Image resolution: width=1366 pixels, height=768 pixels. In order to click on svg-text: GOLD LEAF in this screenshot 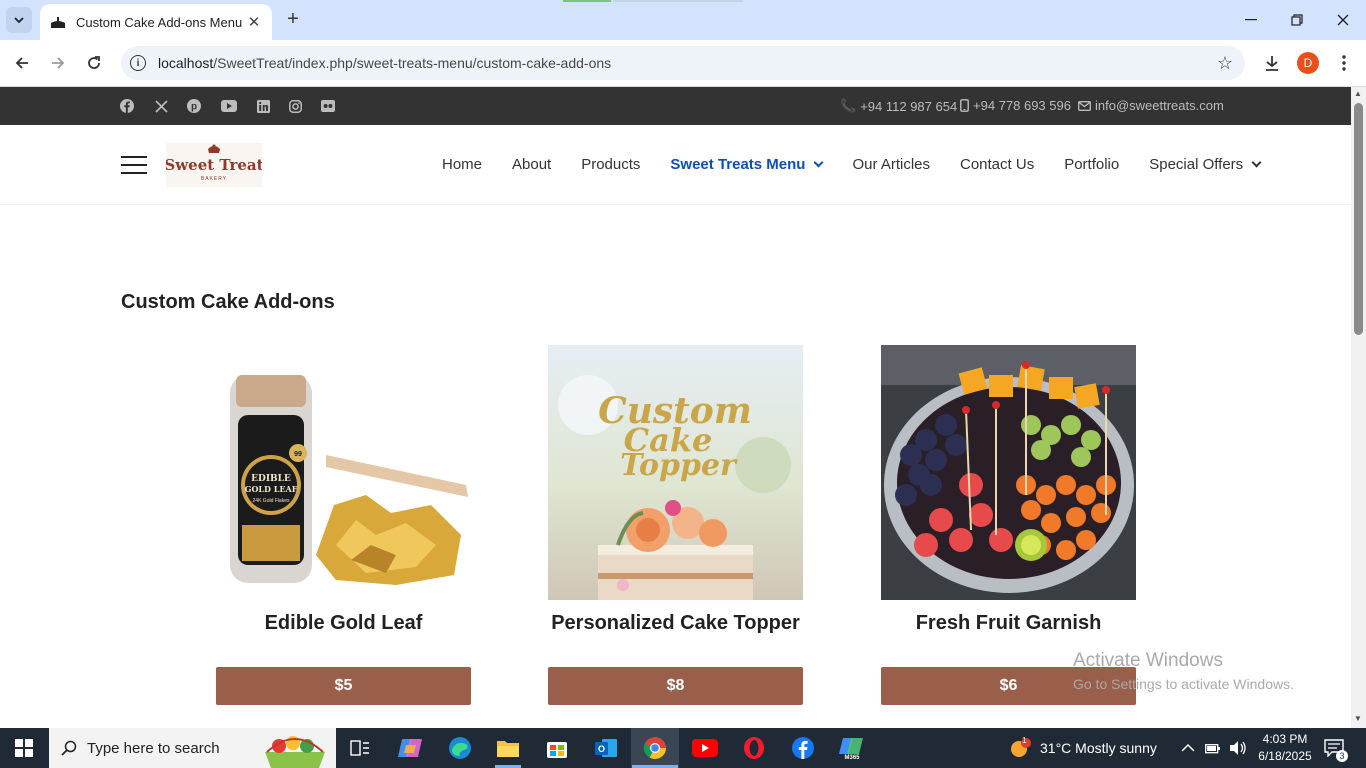, I will do `click(271, 489)`.